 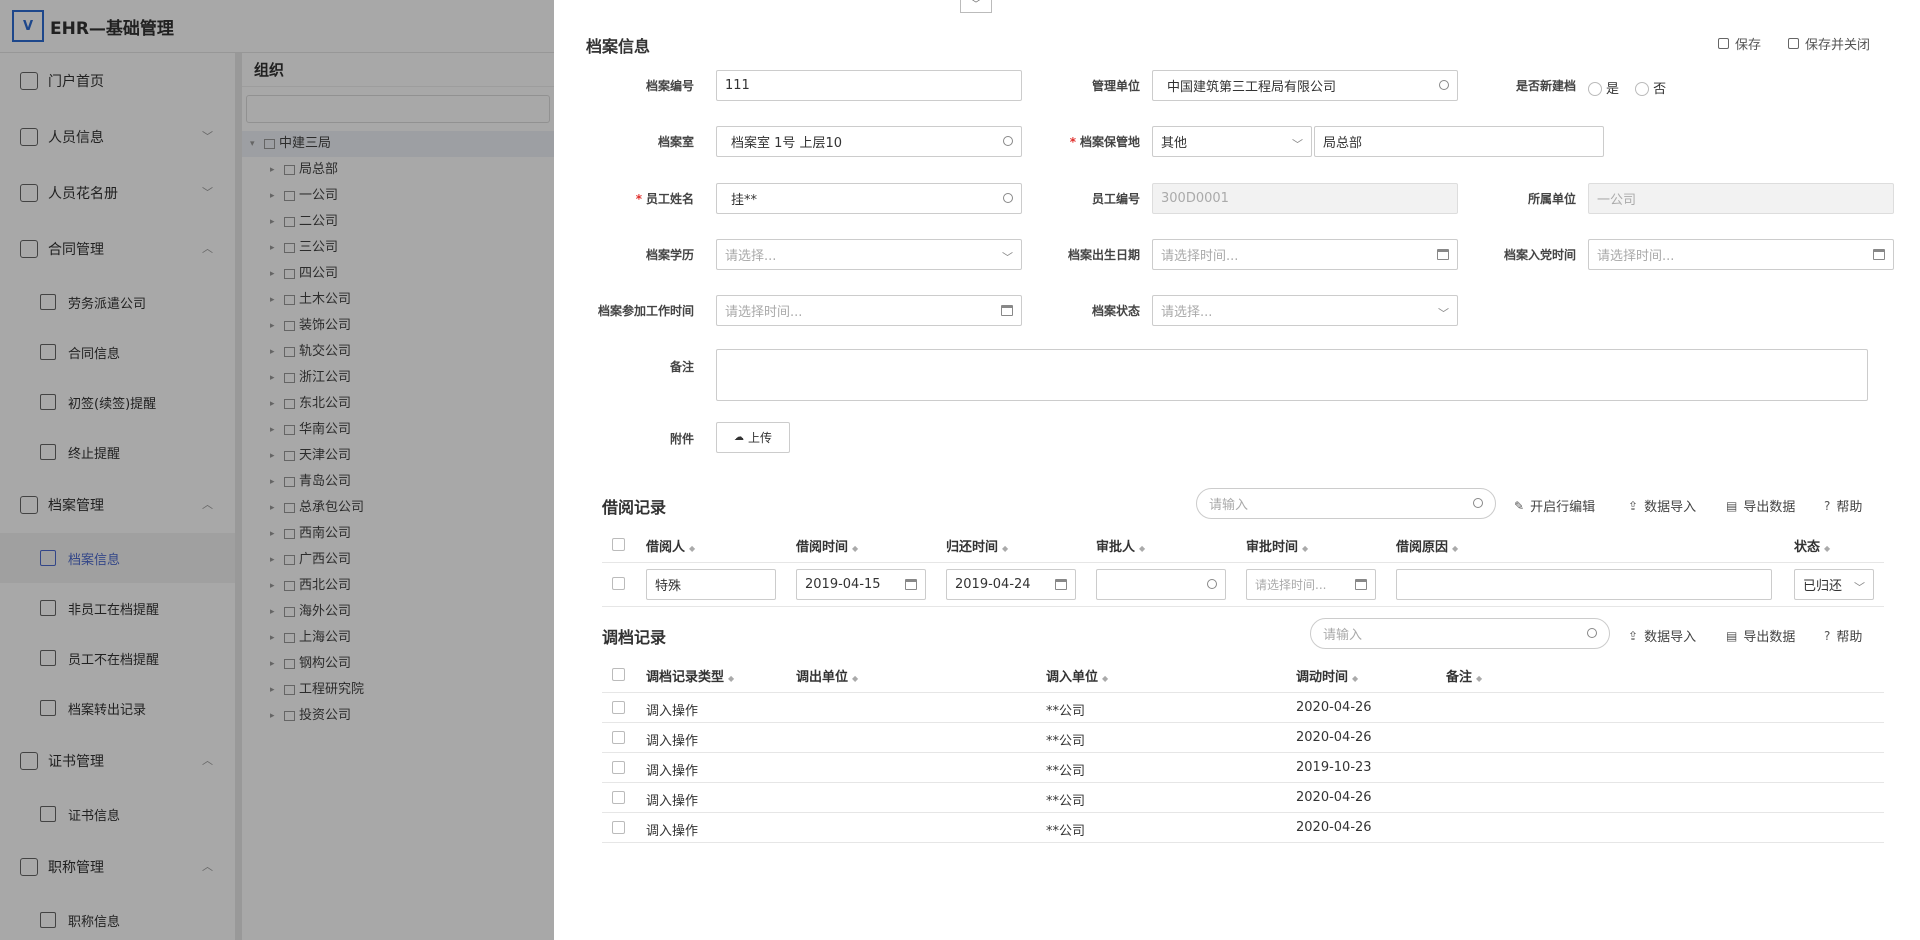 What do you see at coordinates (690, 675) in the screenshot?
I see `transfer-col-header: 调档记录类型 ◆` at bounding box center [690, 675].